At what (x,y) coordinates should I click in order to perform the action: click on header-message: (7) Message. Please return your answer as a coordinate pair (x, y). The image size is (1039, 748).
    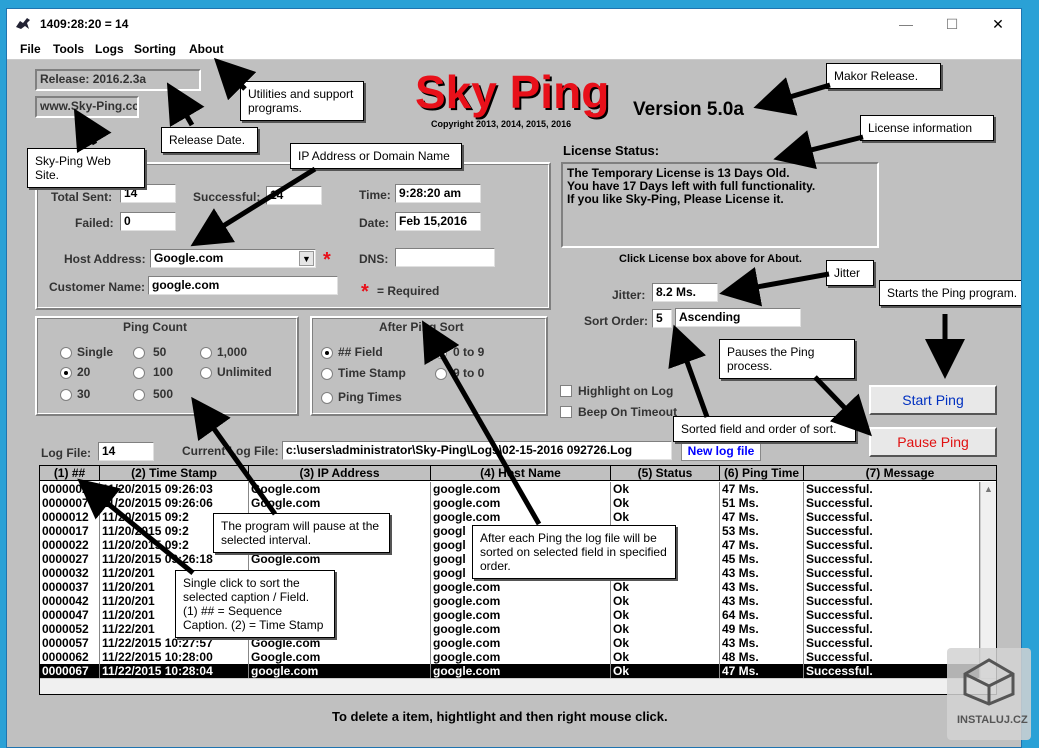
    Looking at the image, I should click on (900, 473).